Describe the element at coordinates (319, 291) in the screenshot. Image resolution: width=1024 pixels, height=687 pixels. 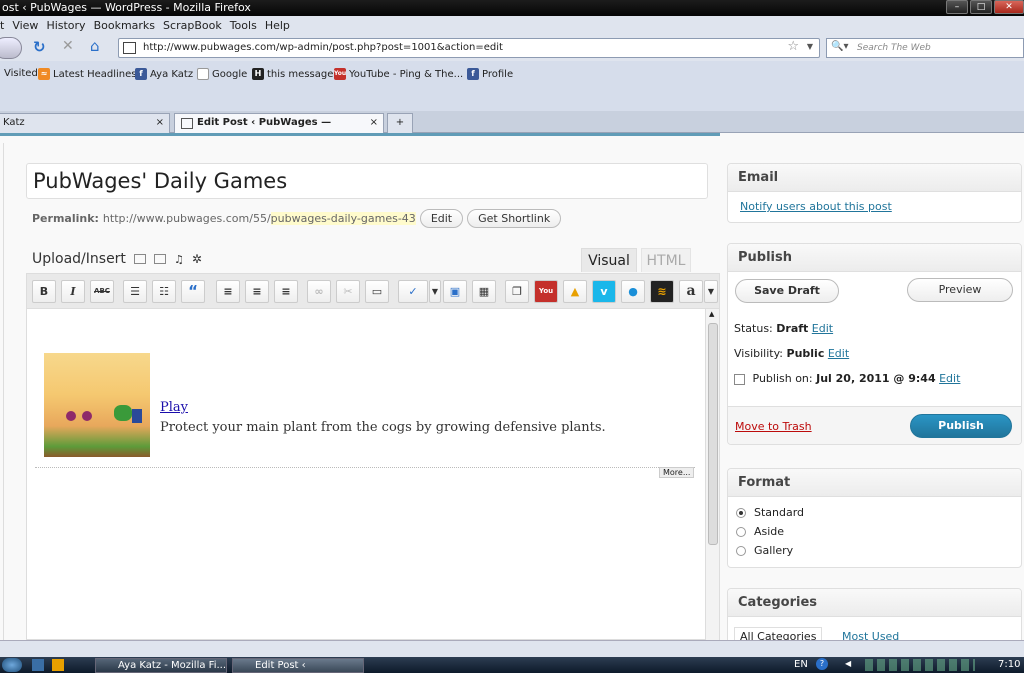
I see `link-icon: ∞` at that location.